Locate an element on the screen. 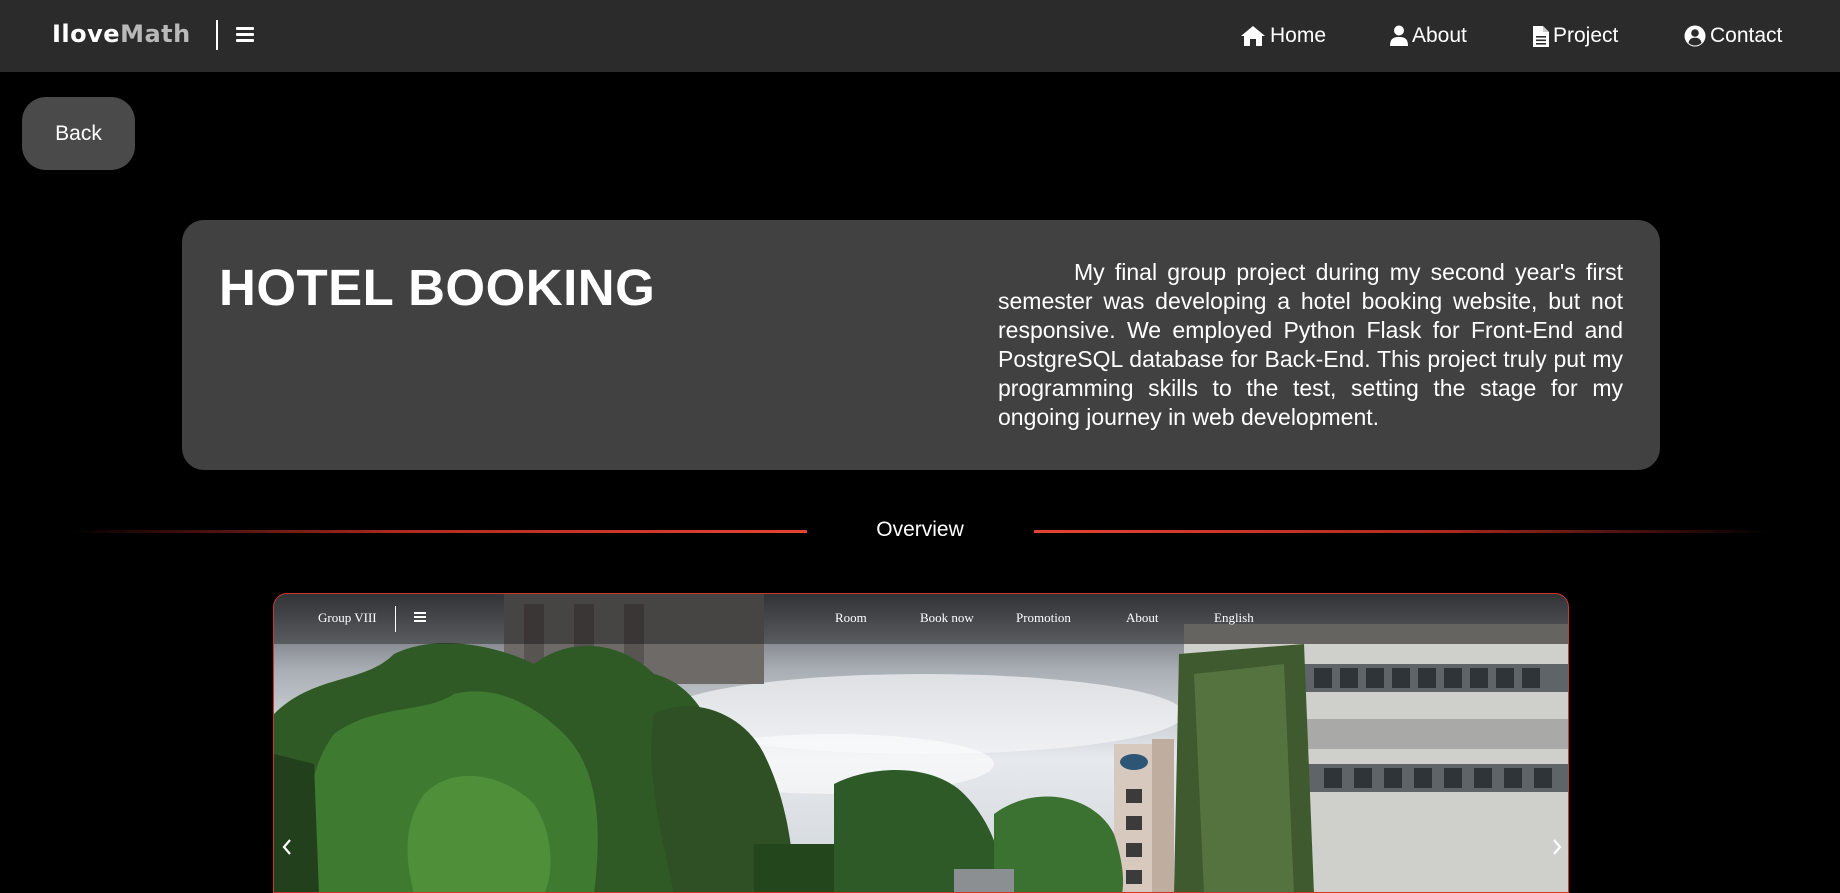 The height and width of the screenshot is (893, 1840). nav-item-project-label: Project is located at coordinates (1586, 35).